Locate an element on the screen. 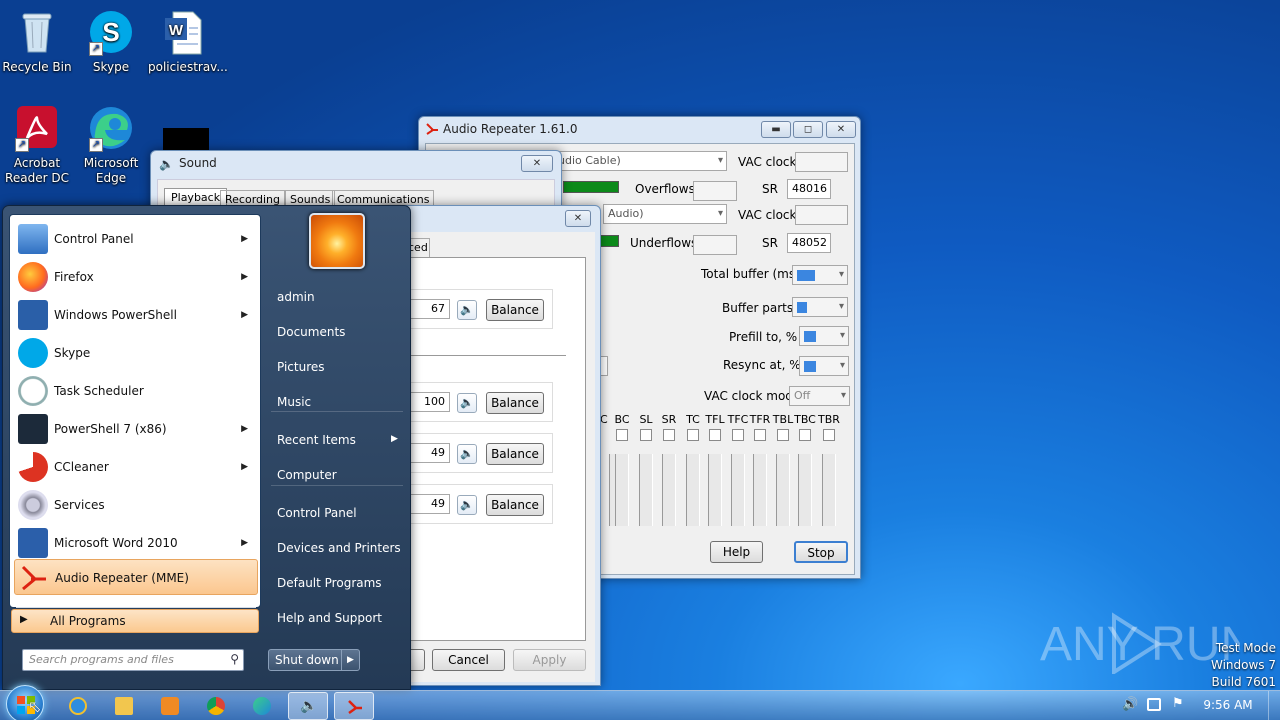  desktop-icon-edge: ↗ Microsoft Edge is located at coordinates (111, 145).